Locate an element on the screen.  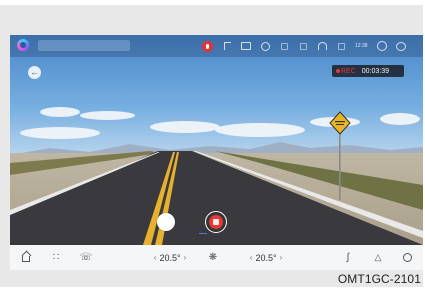
stop-record-button is located at coordinates (216, 222).